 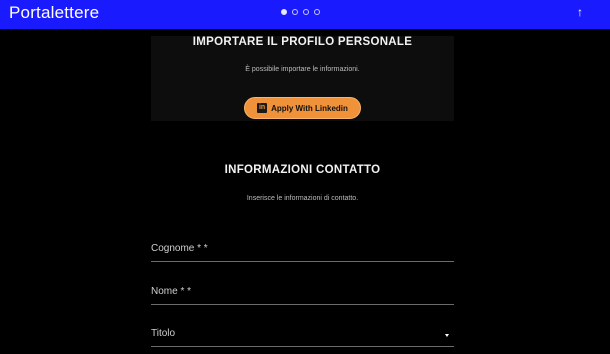 I want to click on apply-with-linkedin-label: Apply With Linkedin, so click(x=309, y=108).